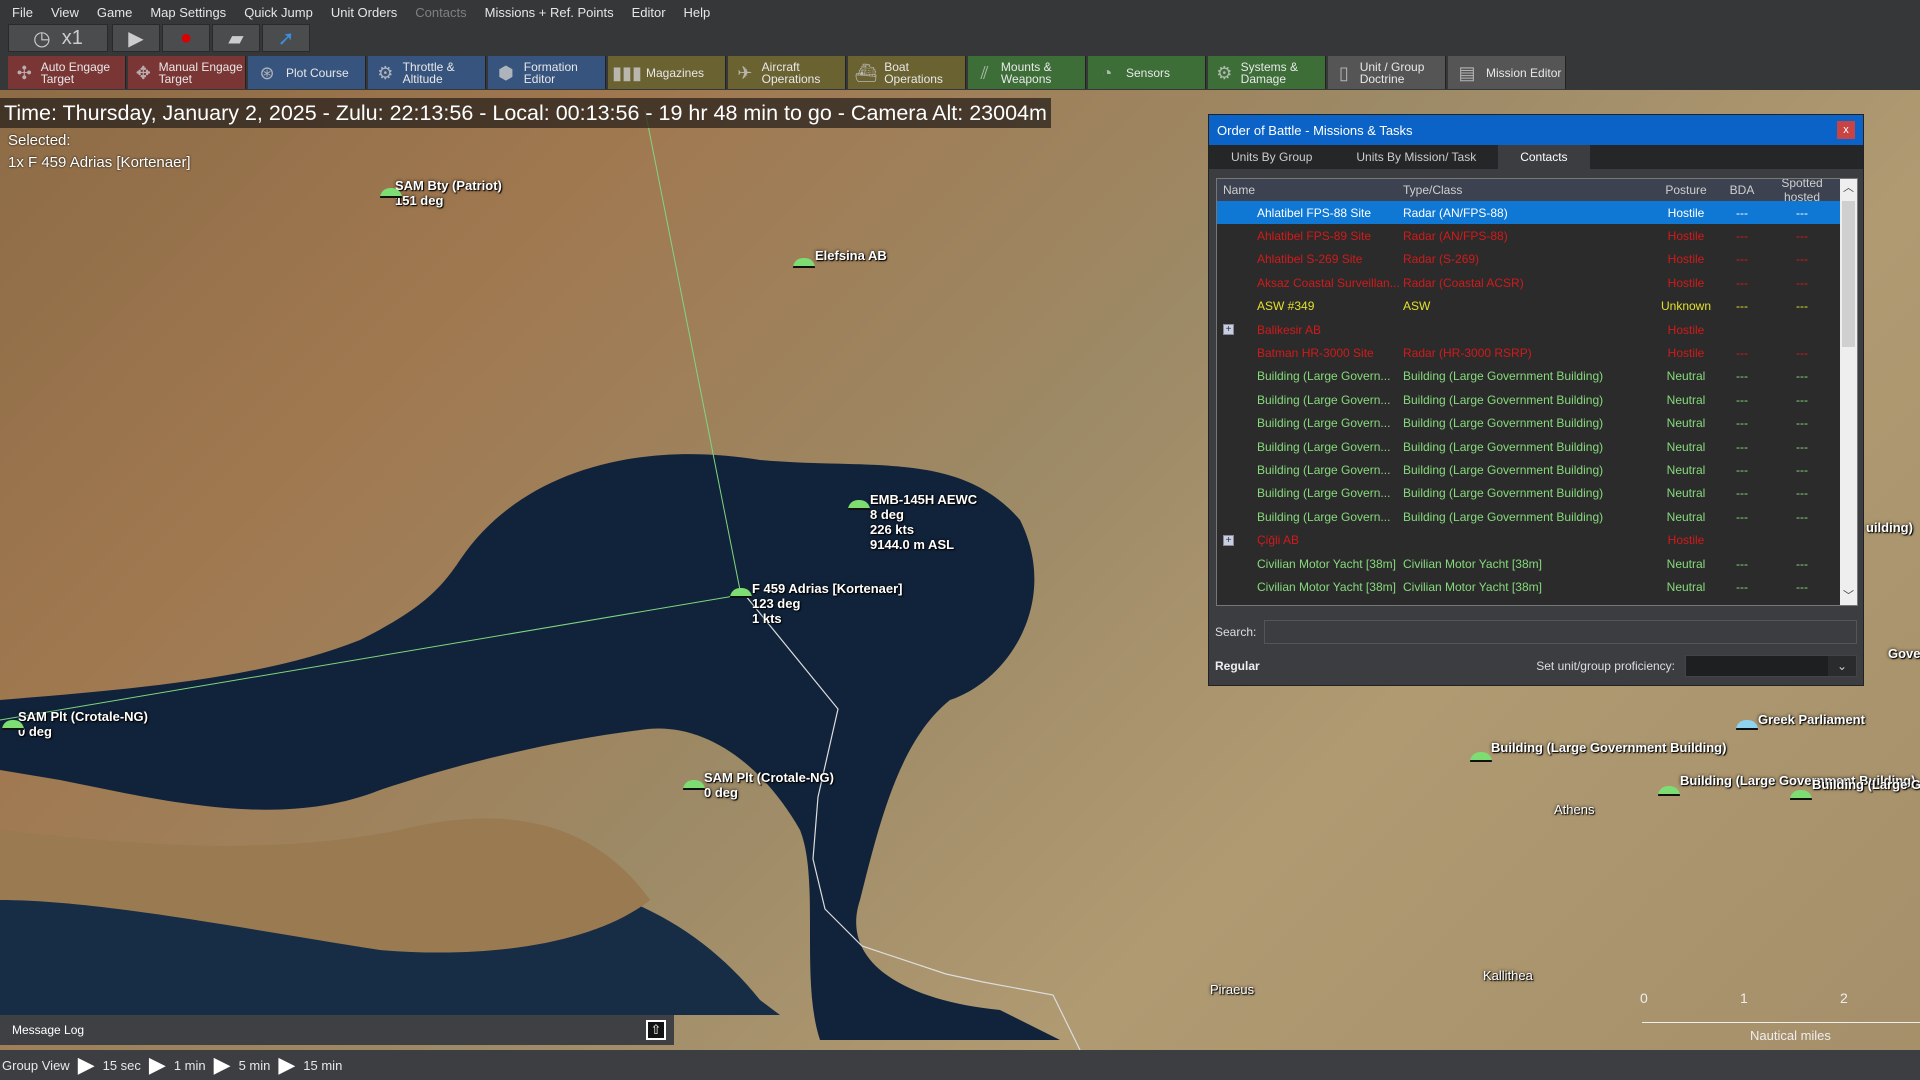 This screenshot has height=1080, width=1920. I want to click on menu-editor: Editor, so click(649, 12).